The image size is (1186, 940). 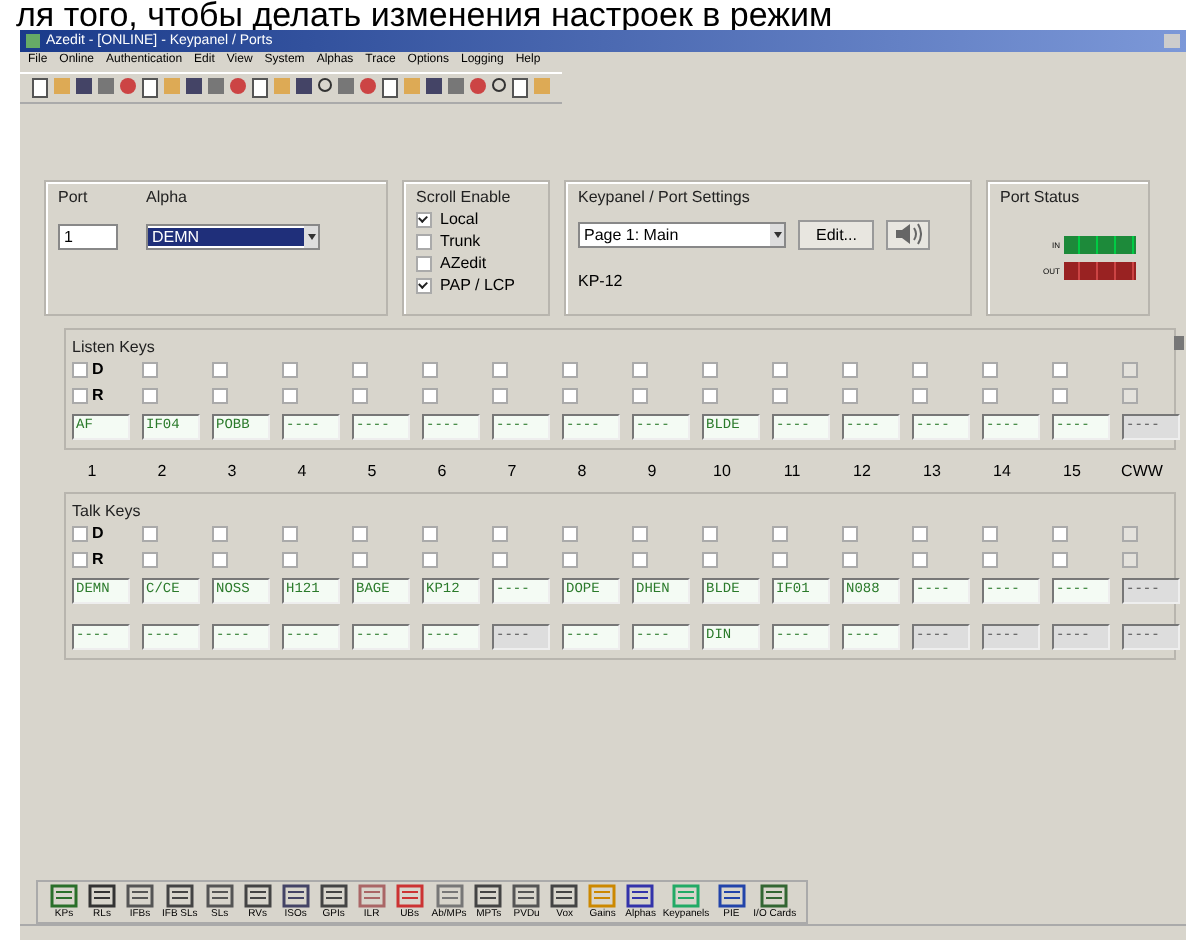 What do you see at coordinates (1100, 245) in the screenshot?
I see `status-meter` at bounding box center [1100, 245].